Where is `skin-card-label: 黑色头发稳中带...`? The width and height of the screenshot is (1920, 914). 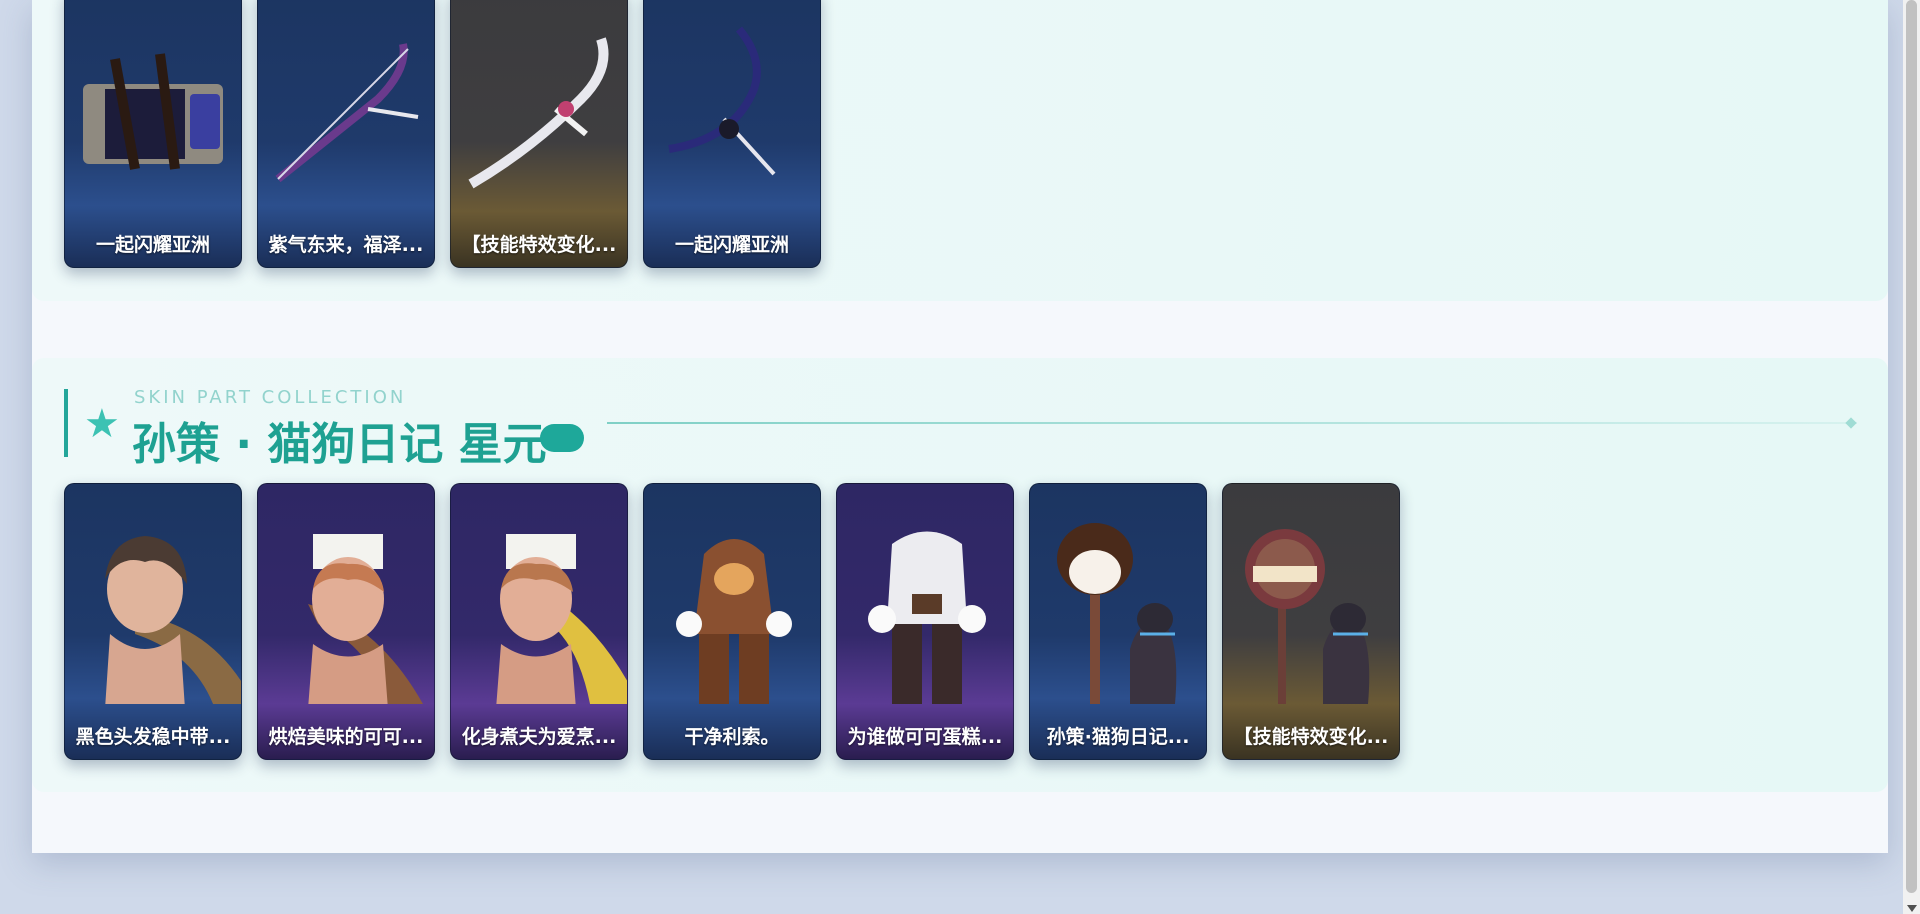
skin-card-label: 黑色头发稳中带... is located at coordinates (153, 737).